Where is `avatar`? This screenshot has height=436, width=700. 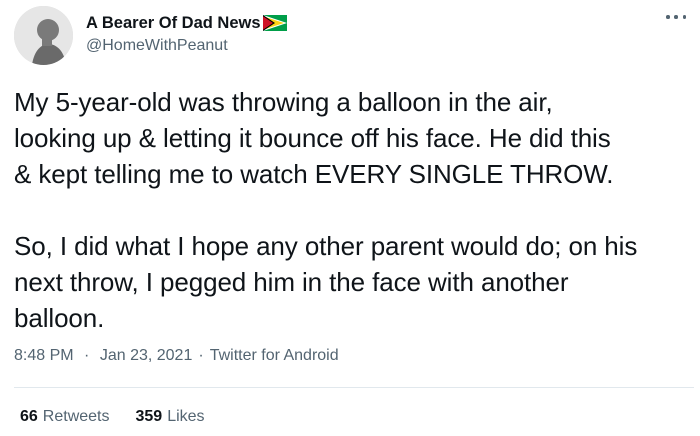 avatar is located at coordinates (43, 35).